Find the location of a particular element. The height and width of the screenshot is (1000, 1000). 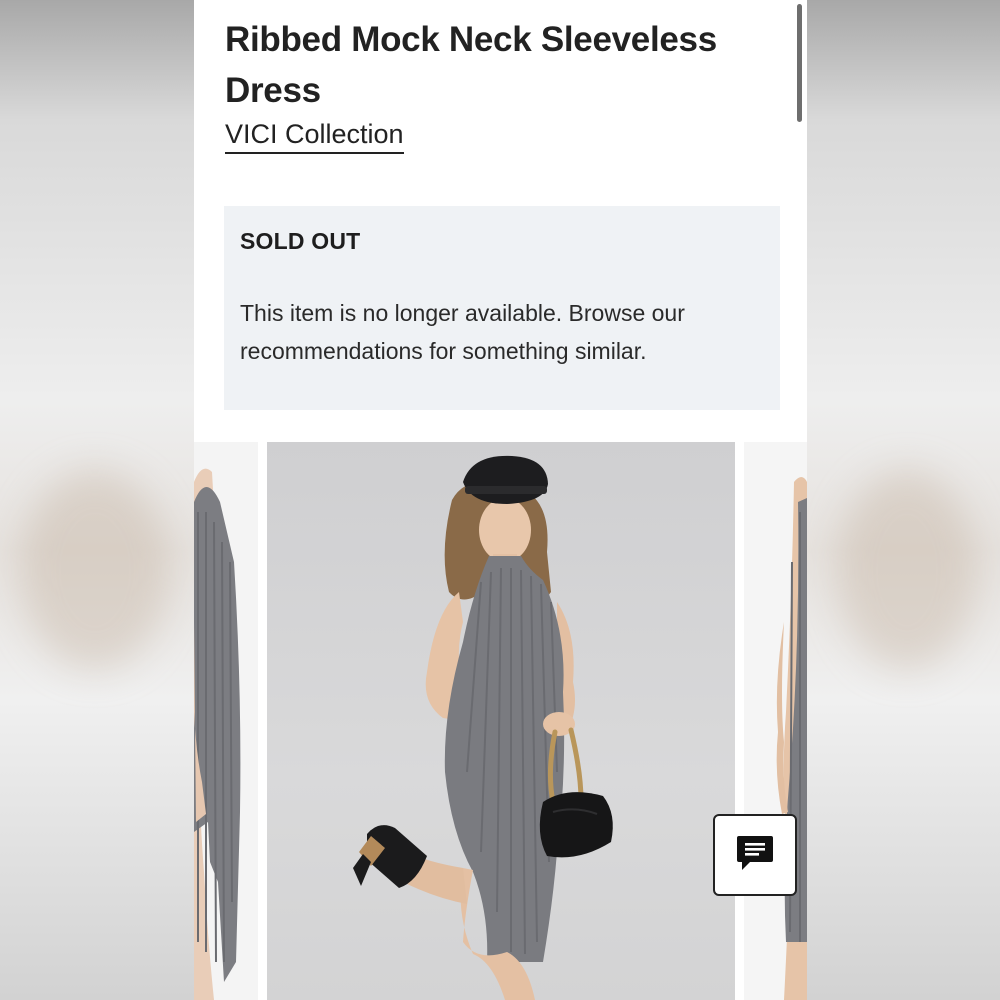

product-image-prev is located at coordinates (226, 721).